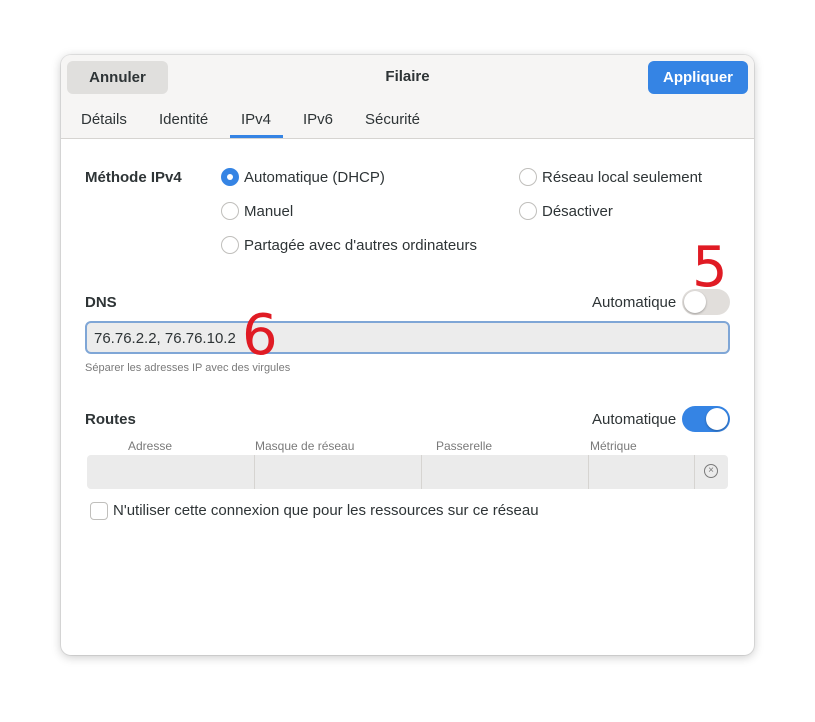  I want to click on radio-automatic-dhcp-label: Automatique (DHCP), so click(314, 177).